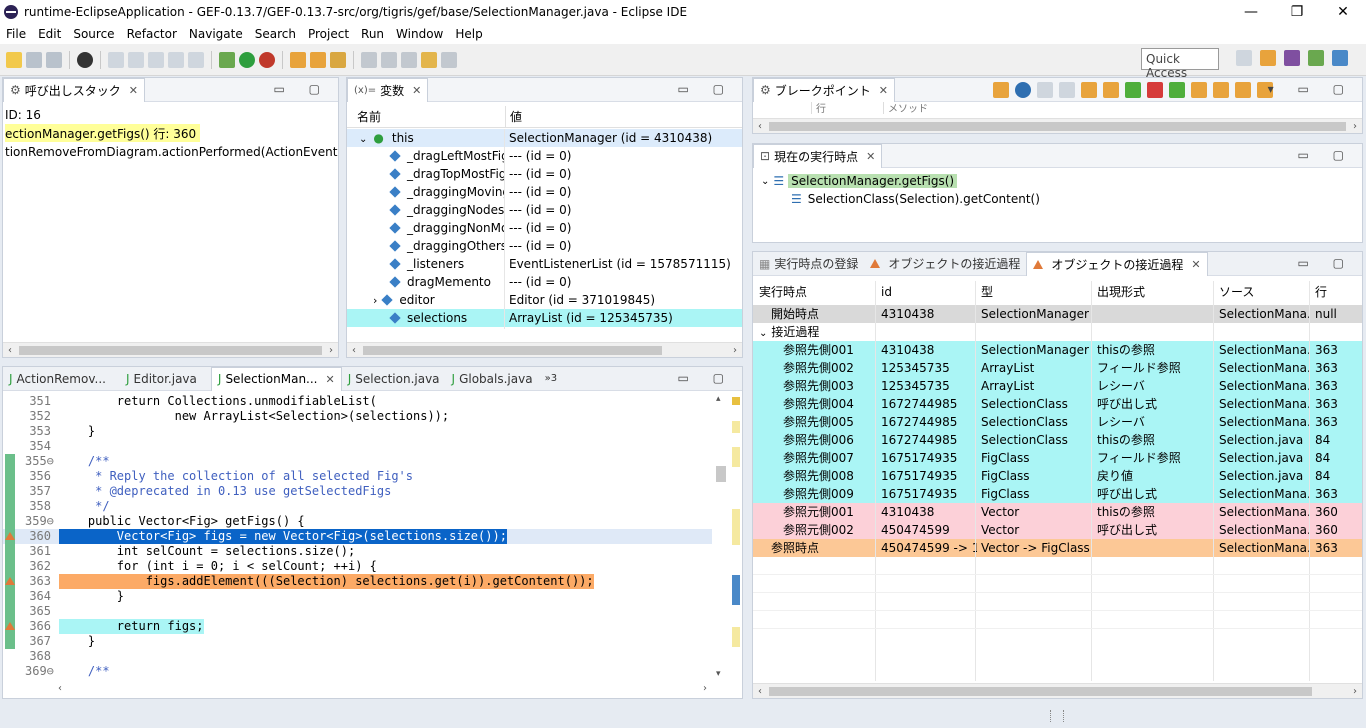  Describe the element at coordinates (816, 292) in the screenshot. I see `column-header: 実行時点` at that location.